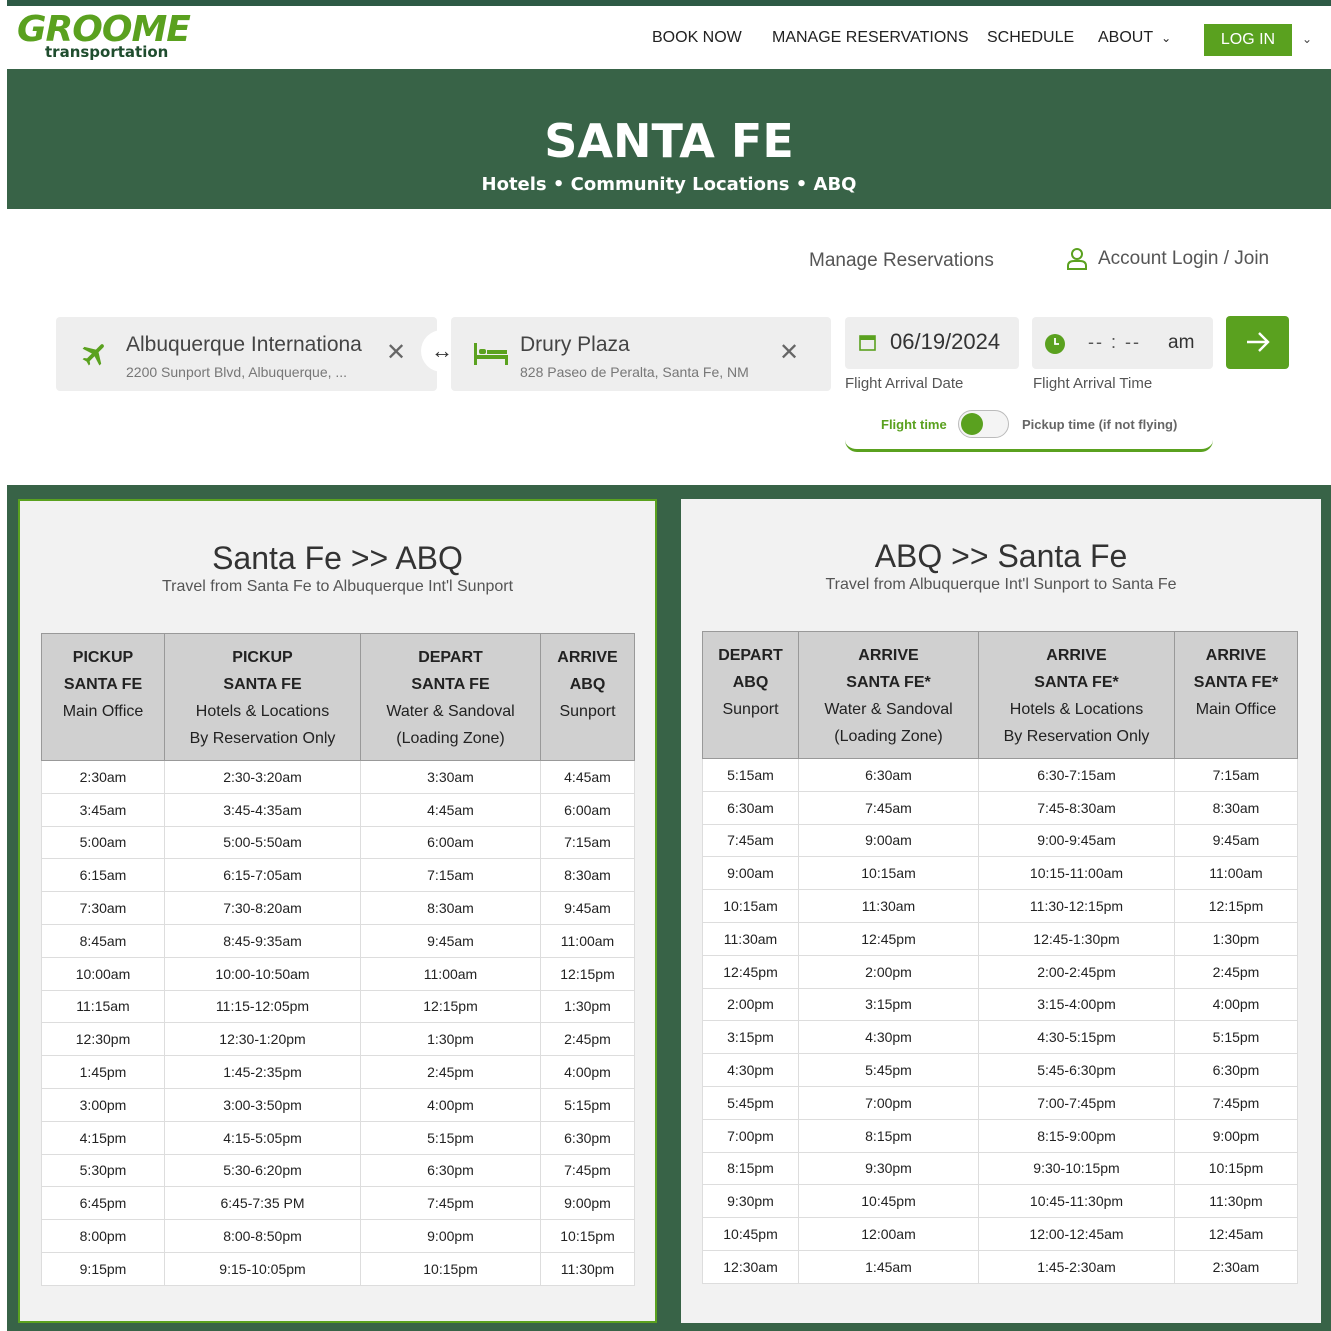  Describe the element at coordinates (1076, 709) in the screenshot. I see `column-header-line: Hotels & Locations` at that location.